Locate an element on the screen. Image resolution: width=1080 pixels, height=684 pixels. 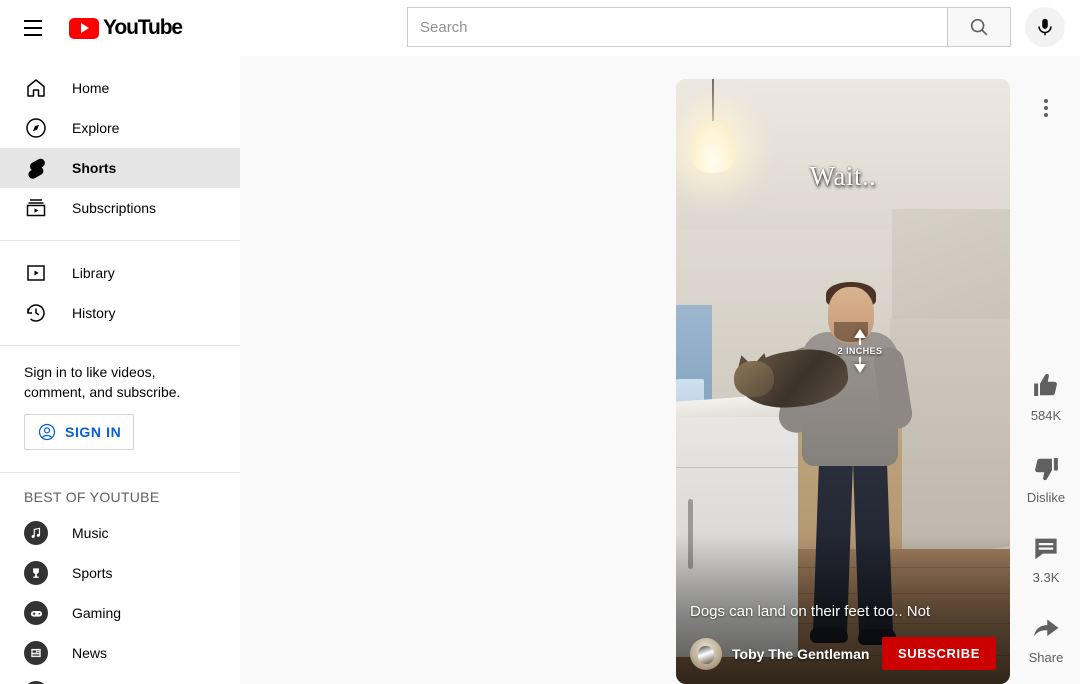
sidebar-item-explore: Explore is located at coordinates (120, 128).